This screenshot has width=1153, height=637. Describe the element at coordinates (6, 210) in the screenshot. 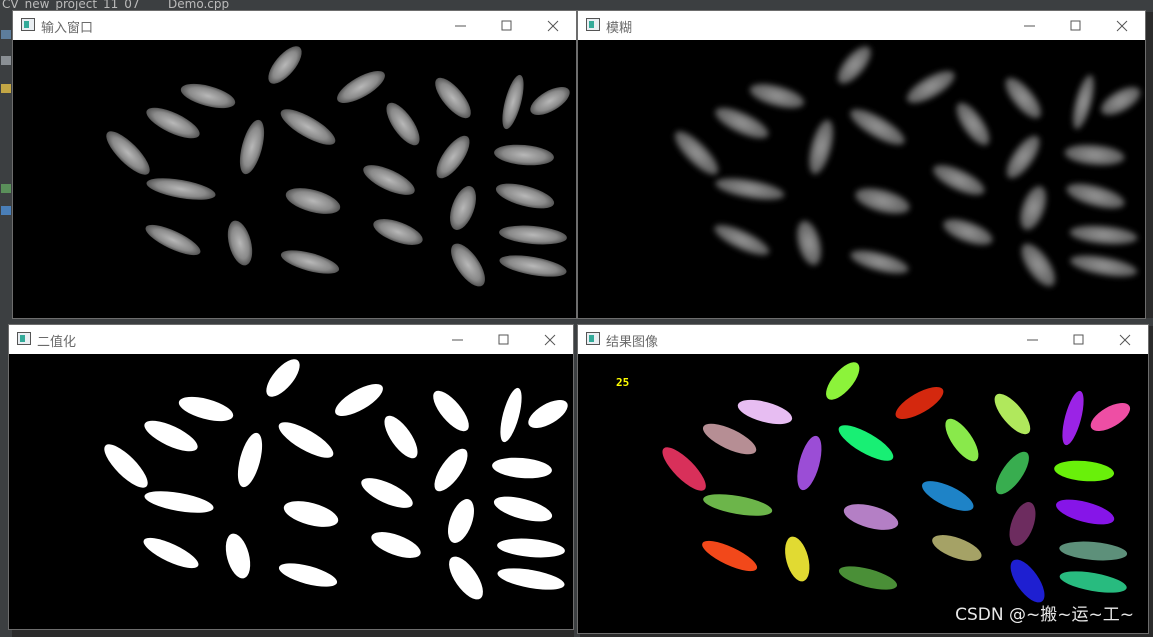

I see `debug-icon` at that location.